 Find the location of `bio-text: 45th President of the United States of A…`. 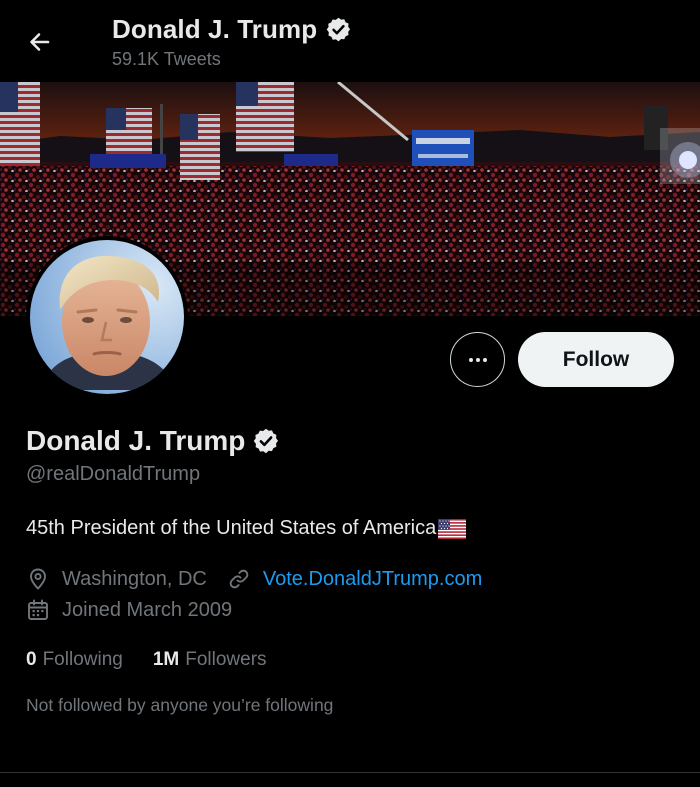

bio-text: 45th President of the United States of A… is located at coordinates (231, 528).